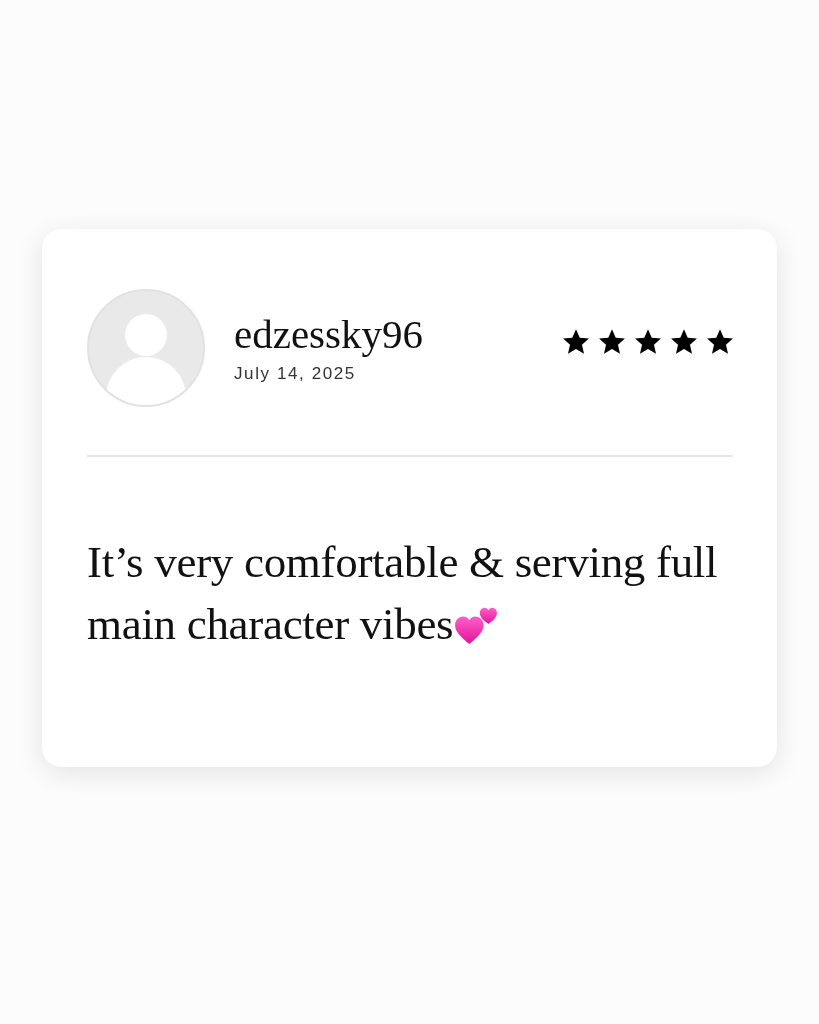 This screenshot has width=819, height=1024. Describe the element at coordinates (328, 334) in the screenshot. I see `username: edzessky96` at that location.